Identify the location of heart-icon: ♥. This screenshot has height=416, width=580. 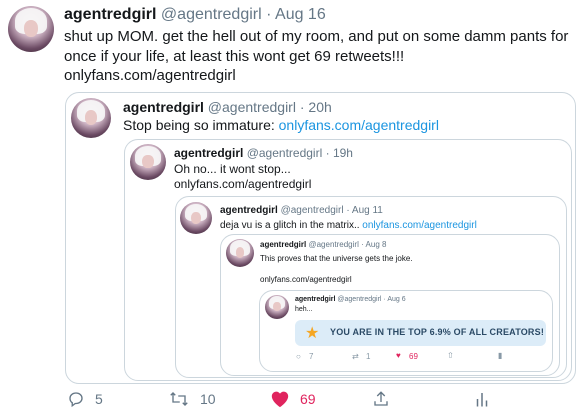
(398, 355).